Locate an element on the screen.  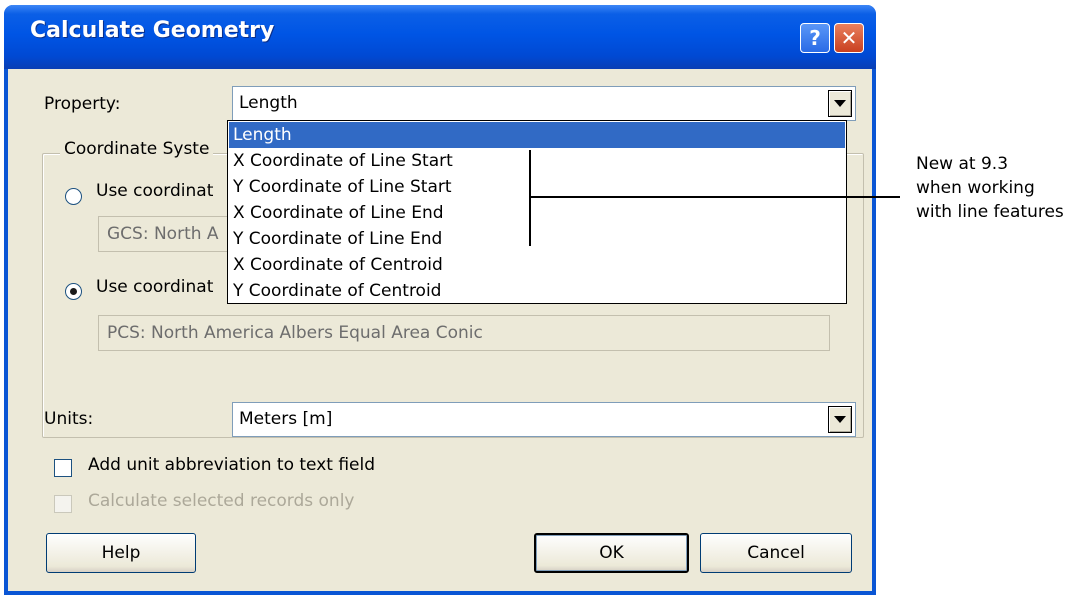
selected-records-checkbox is located at coordinates (63, 504).